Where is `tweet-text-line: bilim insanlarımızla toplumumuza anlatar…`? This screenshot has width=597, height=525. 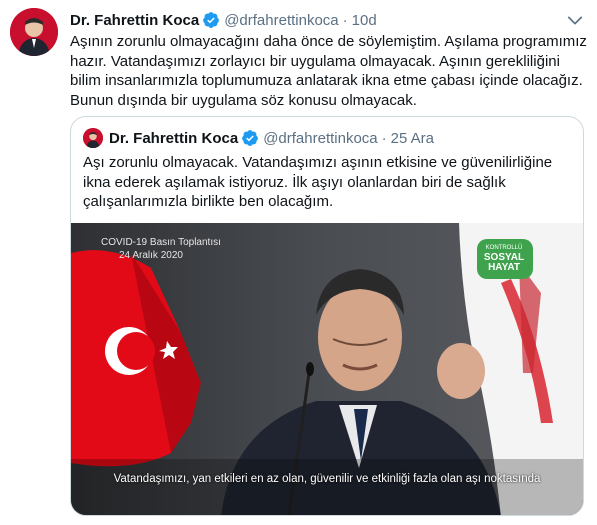
tweet-text-line: bilim insanlarımızla toplumumuza anlatar… is located at coordinates (326, 81).